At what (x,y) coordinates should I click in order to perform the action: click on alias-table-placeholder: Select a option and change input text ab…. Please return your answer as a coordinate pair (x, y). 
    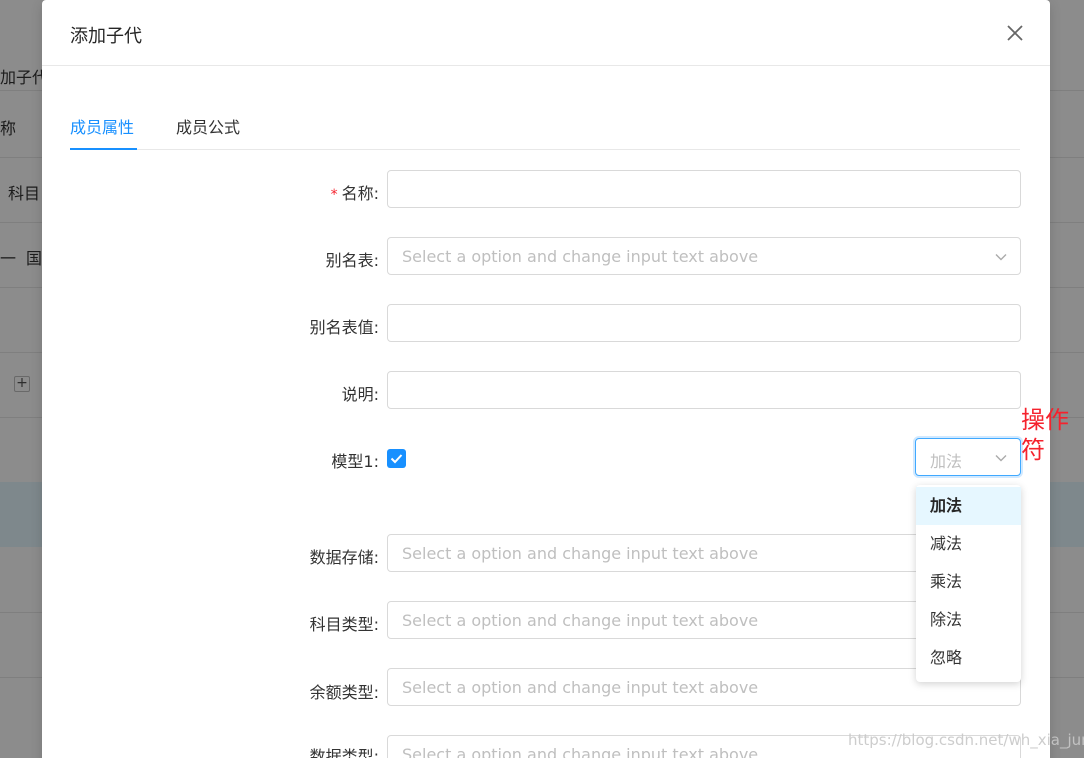
    Looking at the image, I should click on (580, 256).